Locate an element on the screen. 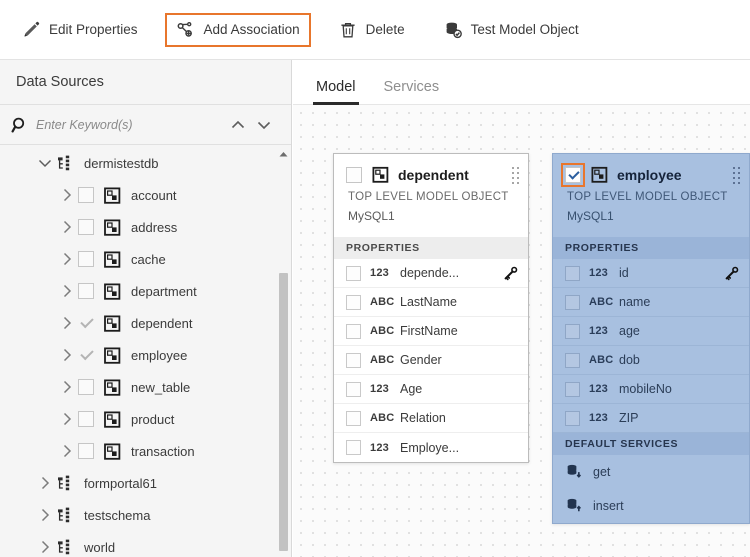  tree-item-testschema: testschema is located at coordinates (145, 515).